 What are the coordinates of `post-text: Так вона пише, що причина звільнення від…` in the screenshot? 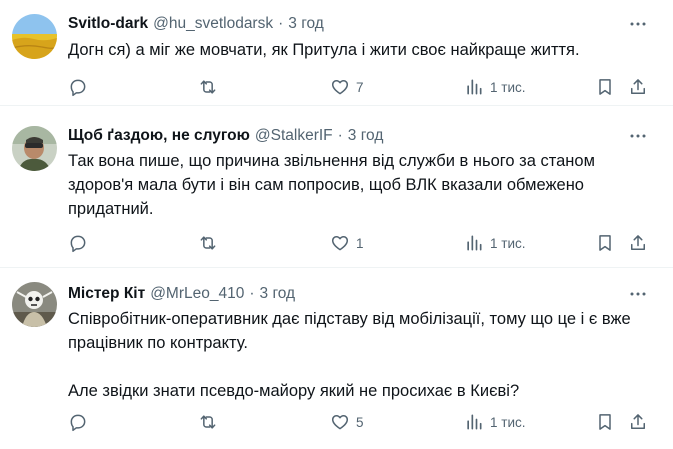 It's located at (350, 185).